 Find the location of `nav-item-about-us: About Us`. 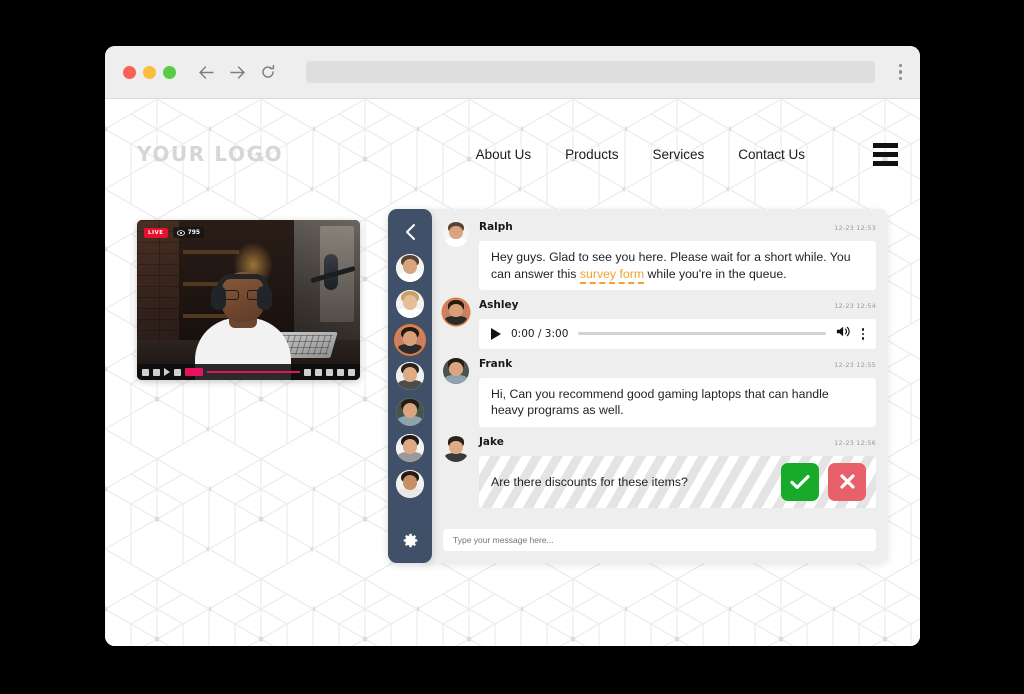

nav-item-about-us: About Us is located at coordinates (504, 154).